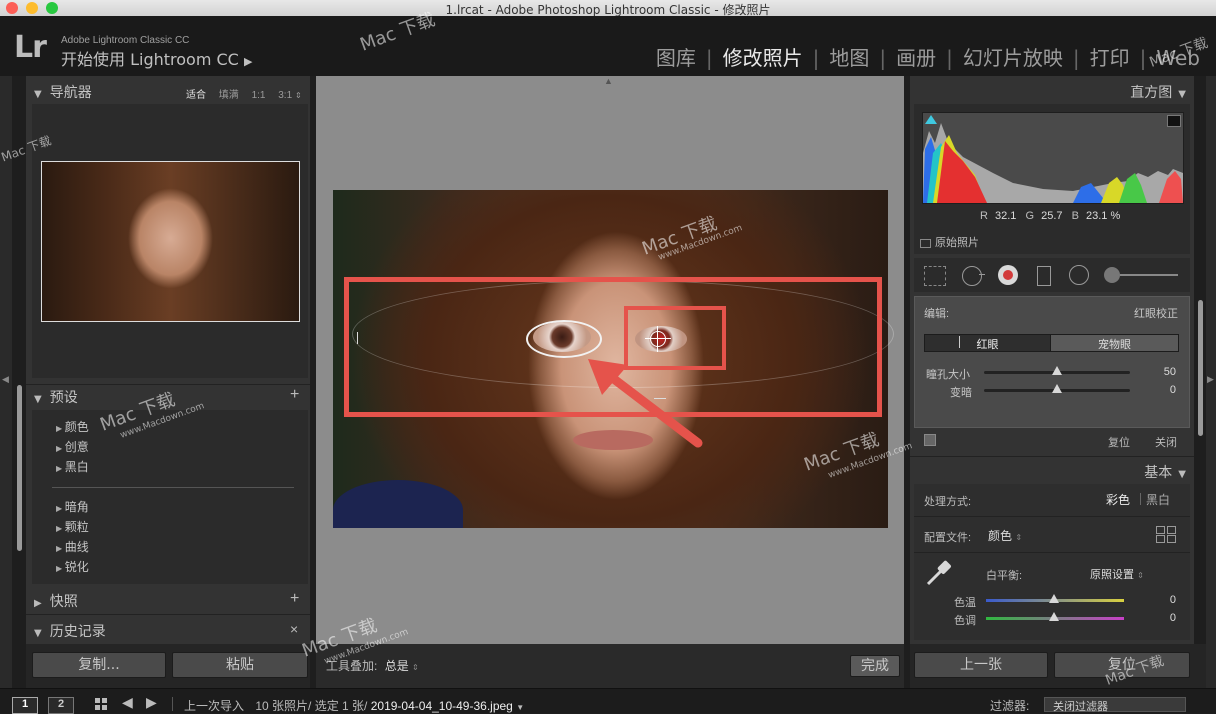 Image resolution: width=1216 pixels, height=714 pixels. I want to click on presets-group-2: ▶ 暗角 ▶ 颗粒 ▶ 曲线 ▶ 锐化, so click(72, 538).